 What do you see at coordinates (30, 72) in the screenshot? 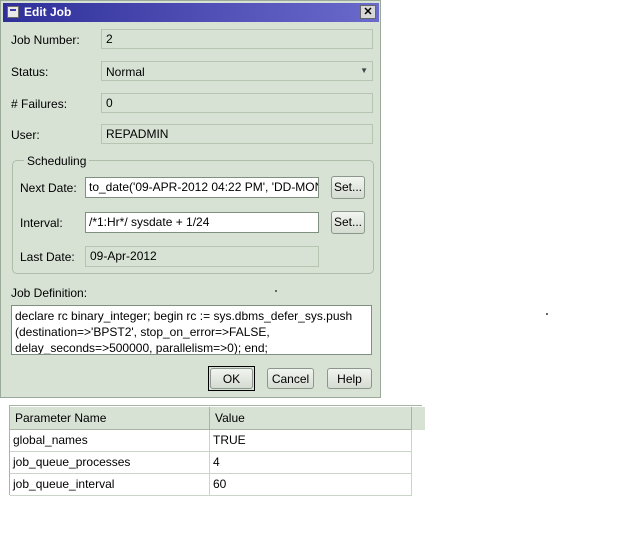
I see `status-label: Status:` at bounding box center [30, 72].